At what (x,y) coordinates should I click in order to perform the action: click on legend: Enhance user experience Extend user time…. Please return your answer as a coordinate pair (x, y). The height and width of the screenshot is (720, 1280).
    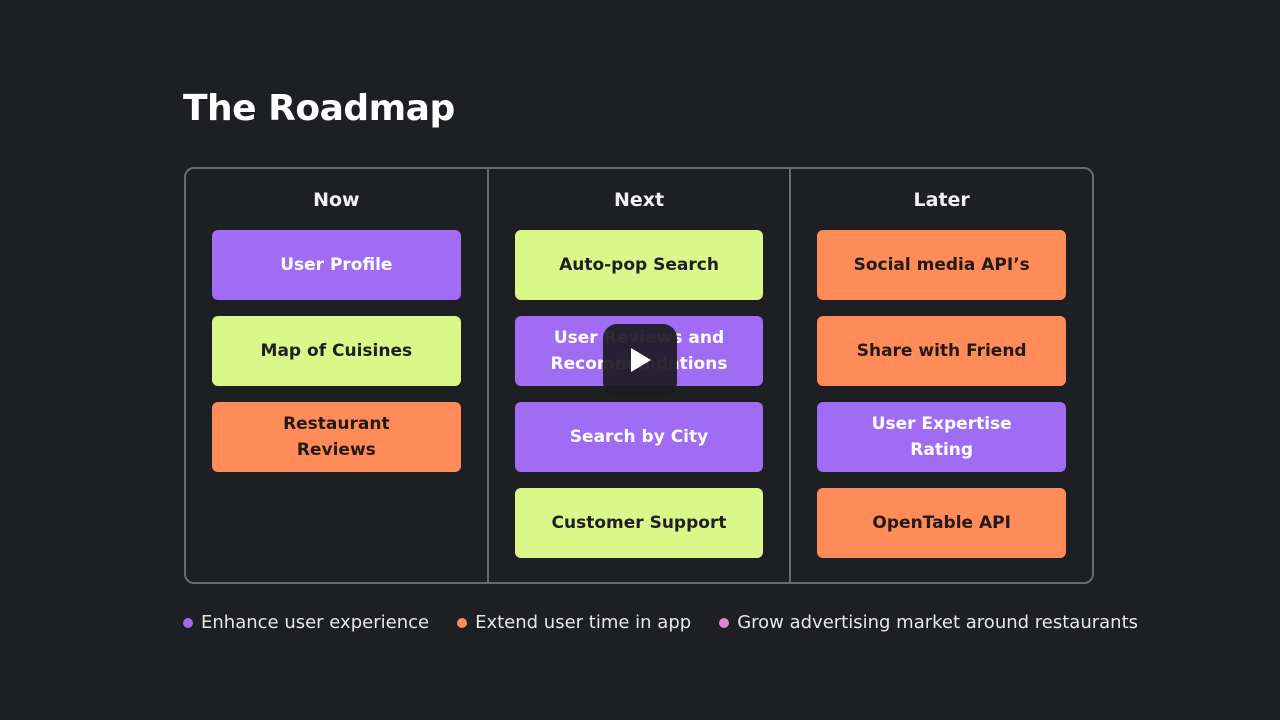
    Looking at the image, I should click on (674, 622).